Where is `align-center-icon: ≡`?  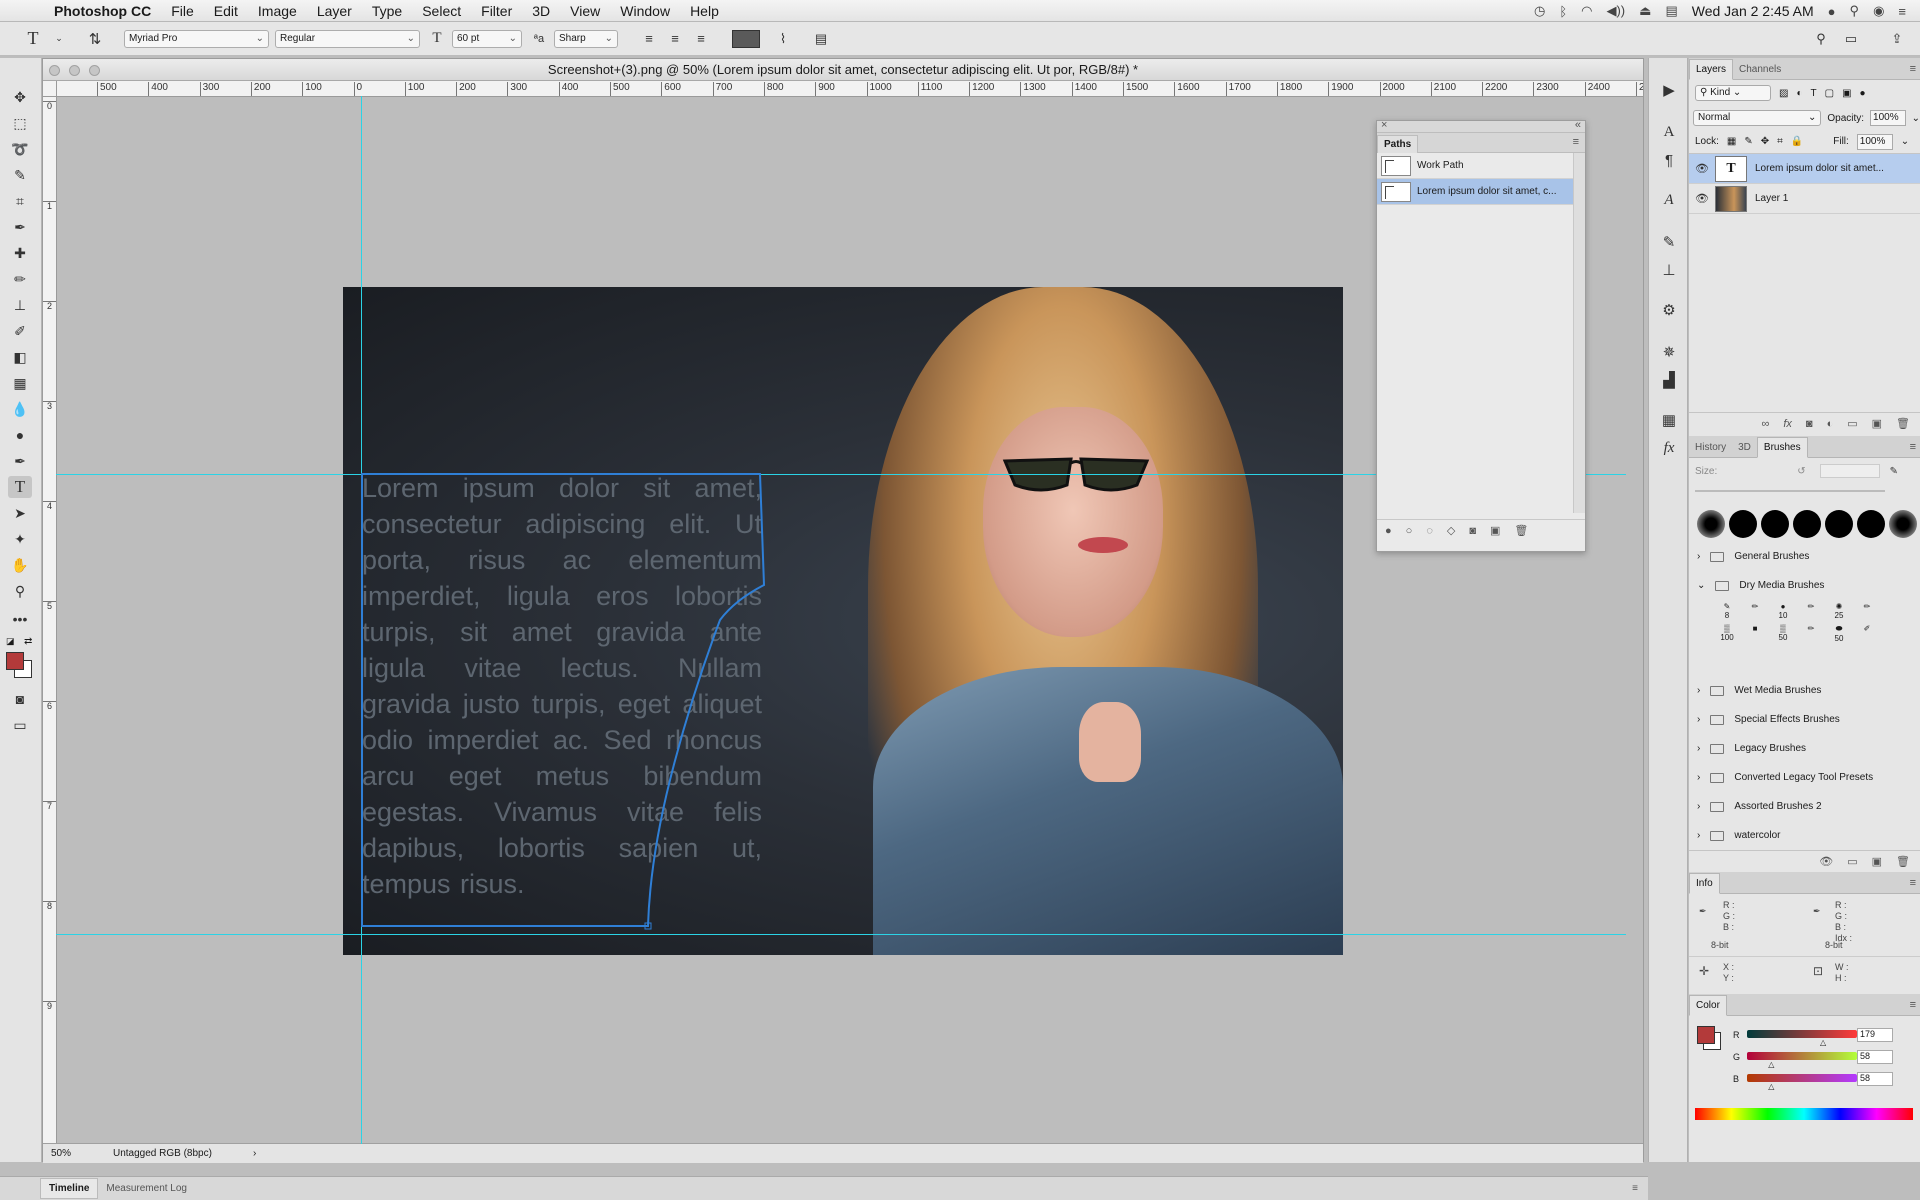
align-center-icon: ≡ is located at coordinates (675, 39).